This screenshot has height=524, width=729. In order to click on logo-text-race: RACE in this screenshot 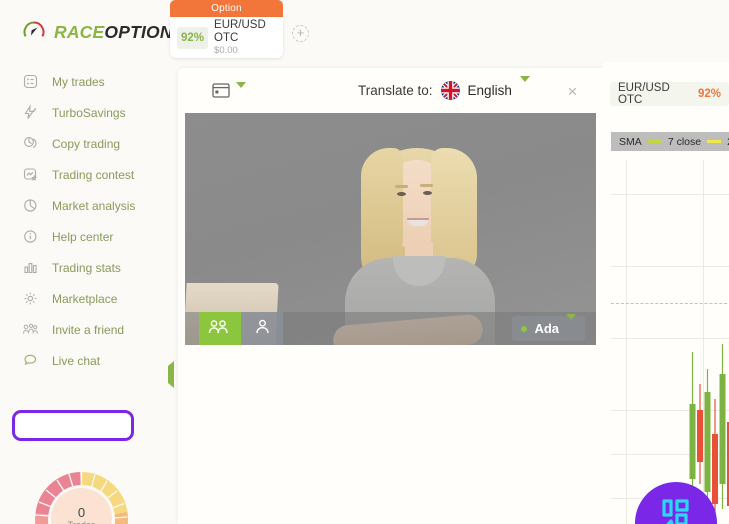, I will do `click(79, 31)`.